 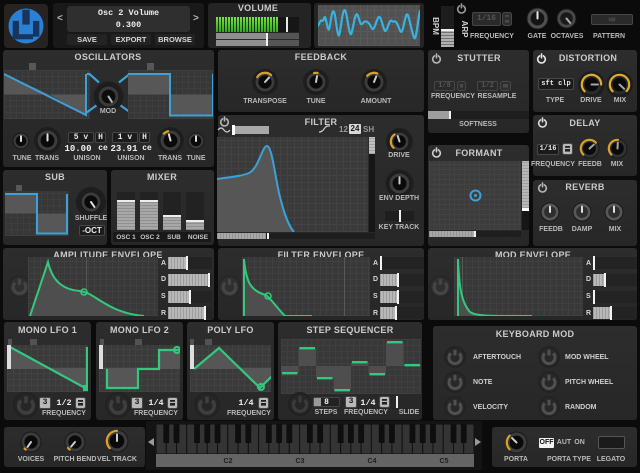 What do you see at coordinates (300, 461) in the screenshot?
I see `svg-text: C3` at bounding box center [300, 461].